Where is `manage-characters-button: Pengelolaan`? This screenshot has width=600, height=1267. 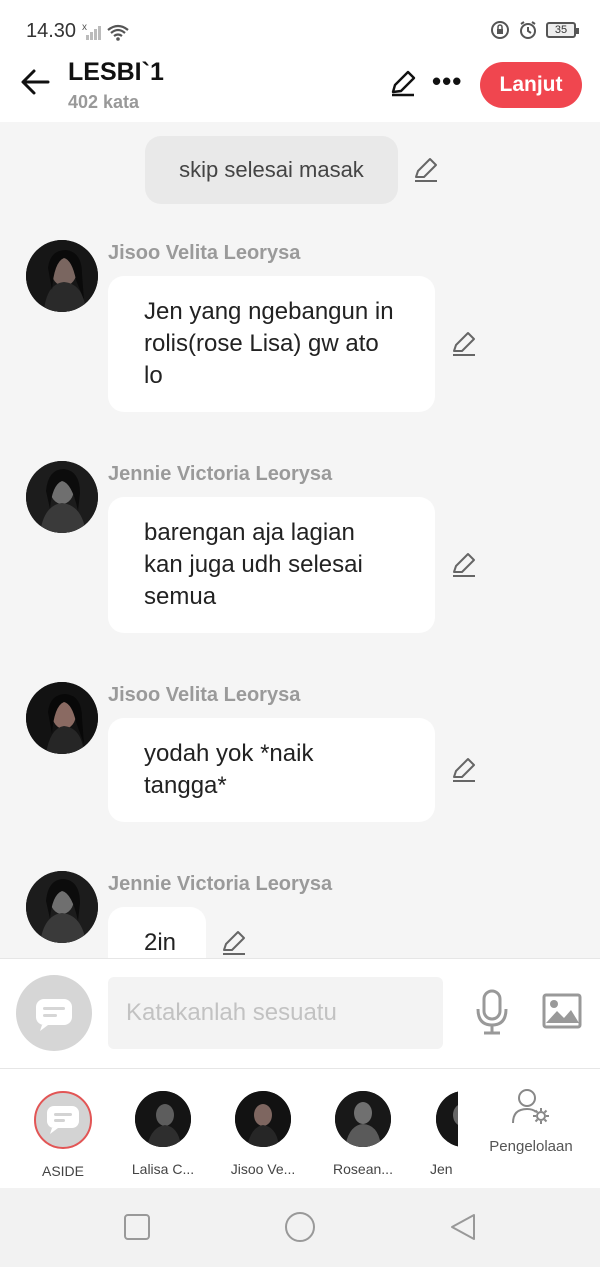 manage-characters-button: Pengelolaan is located at coordinates (531, 1121).